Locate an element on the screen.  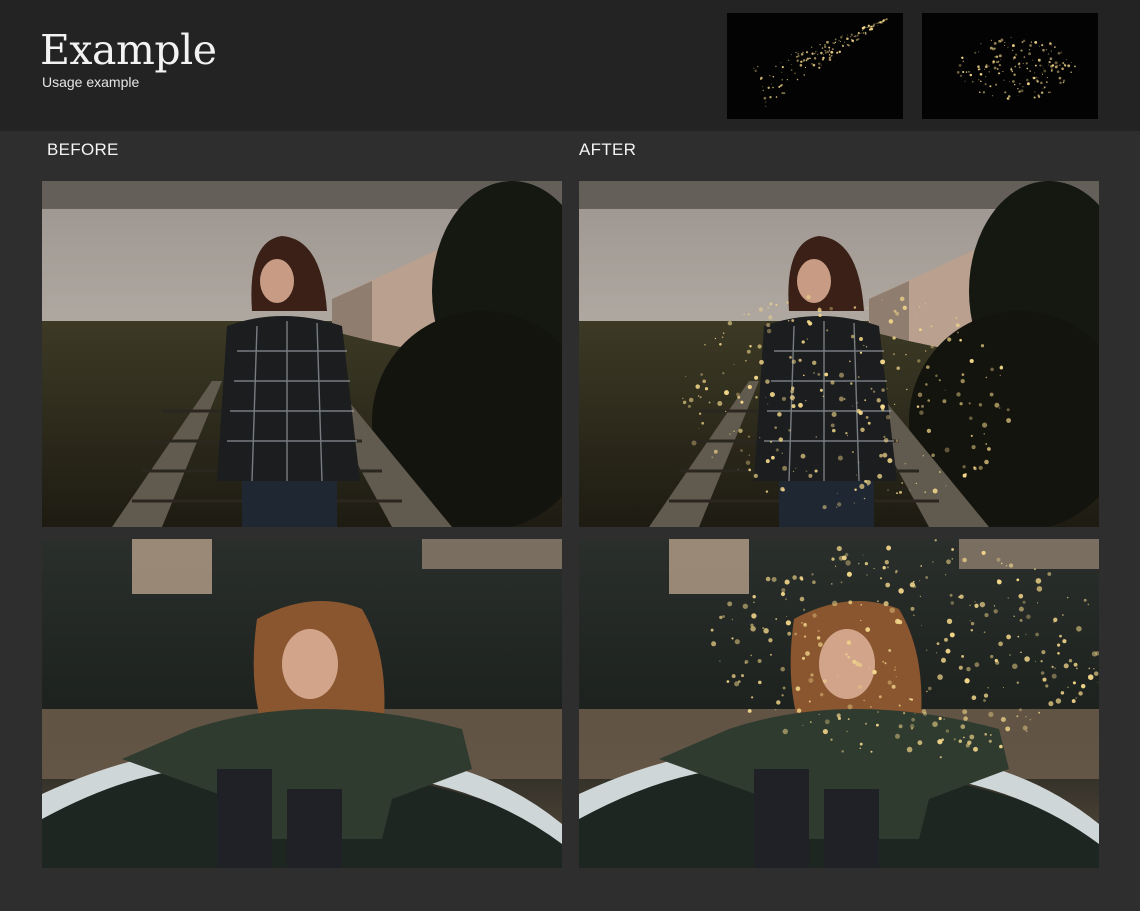
after-label: AFTER is located at coordinates (608, 149).